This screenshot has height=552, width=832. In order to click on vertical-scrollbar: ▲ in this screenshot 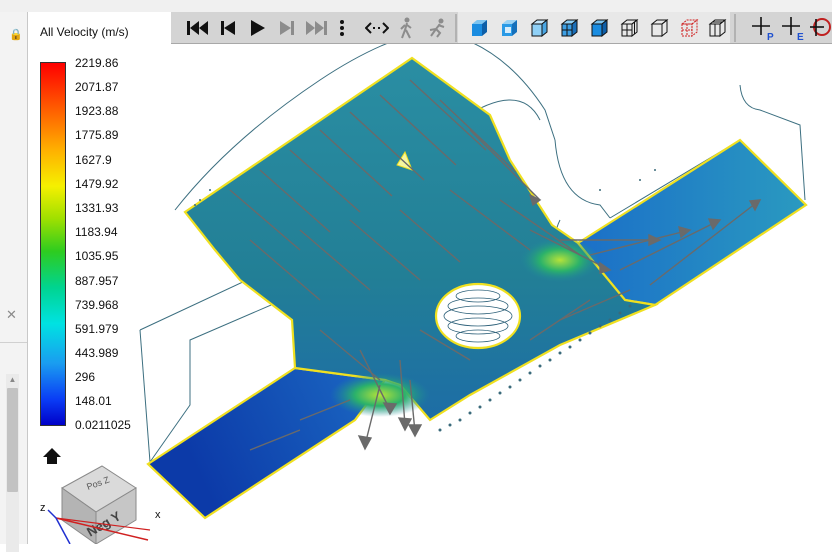, I will do `click(12, 463)`.